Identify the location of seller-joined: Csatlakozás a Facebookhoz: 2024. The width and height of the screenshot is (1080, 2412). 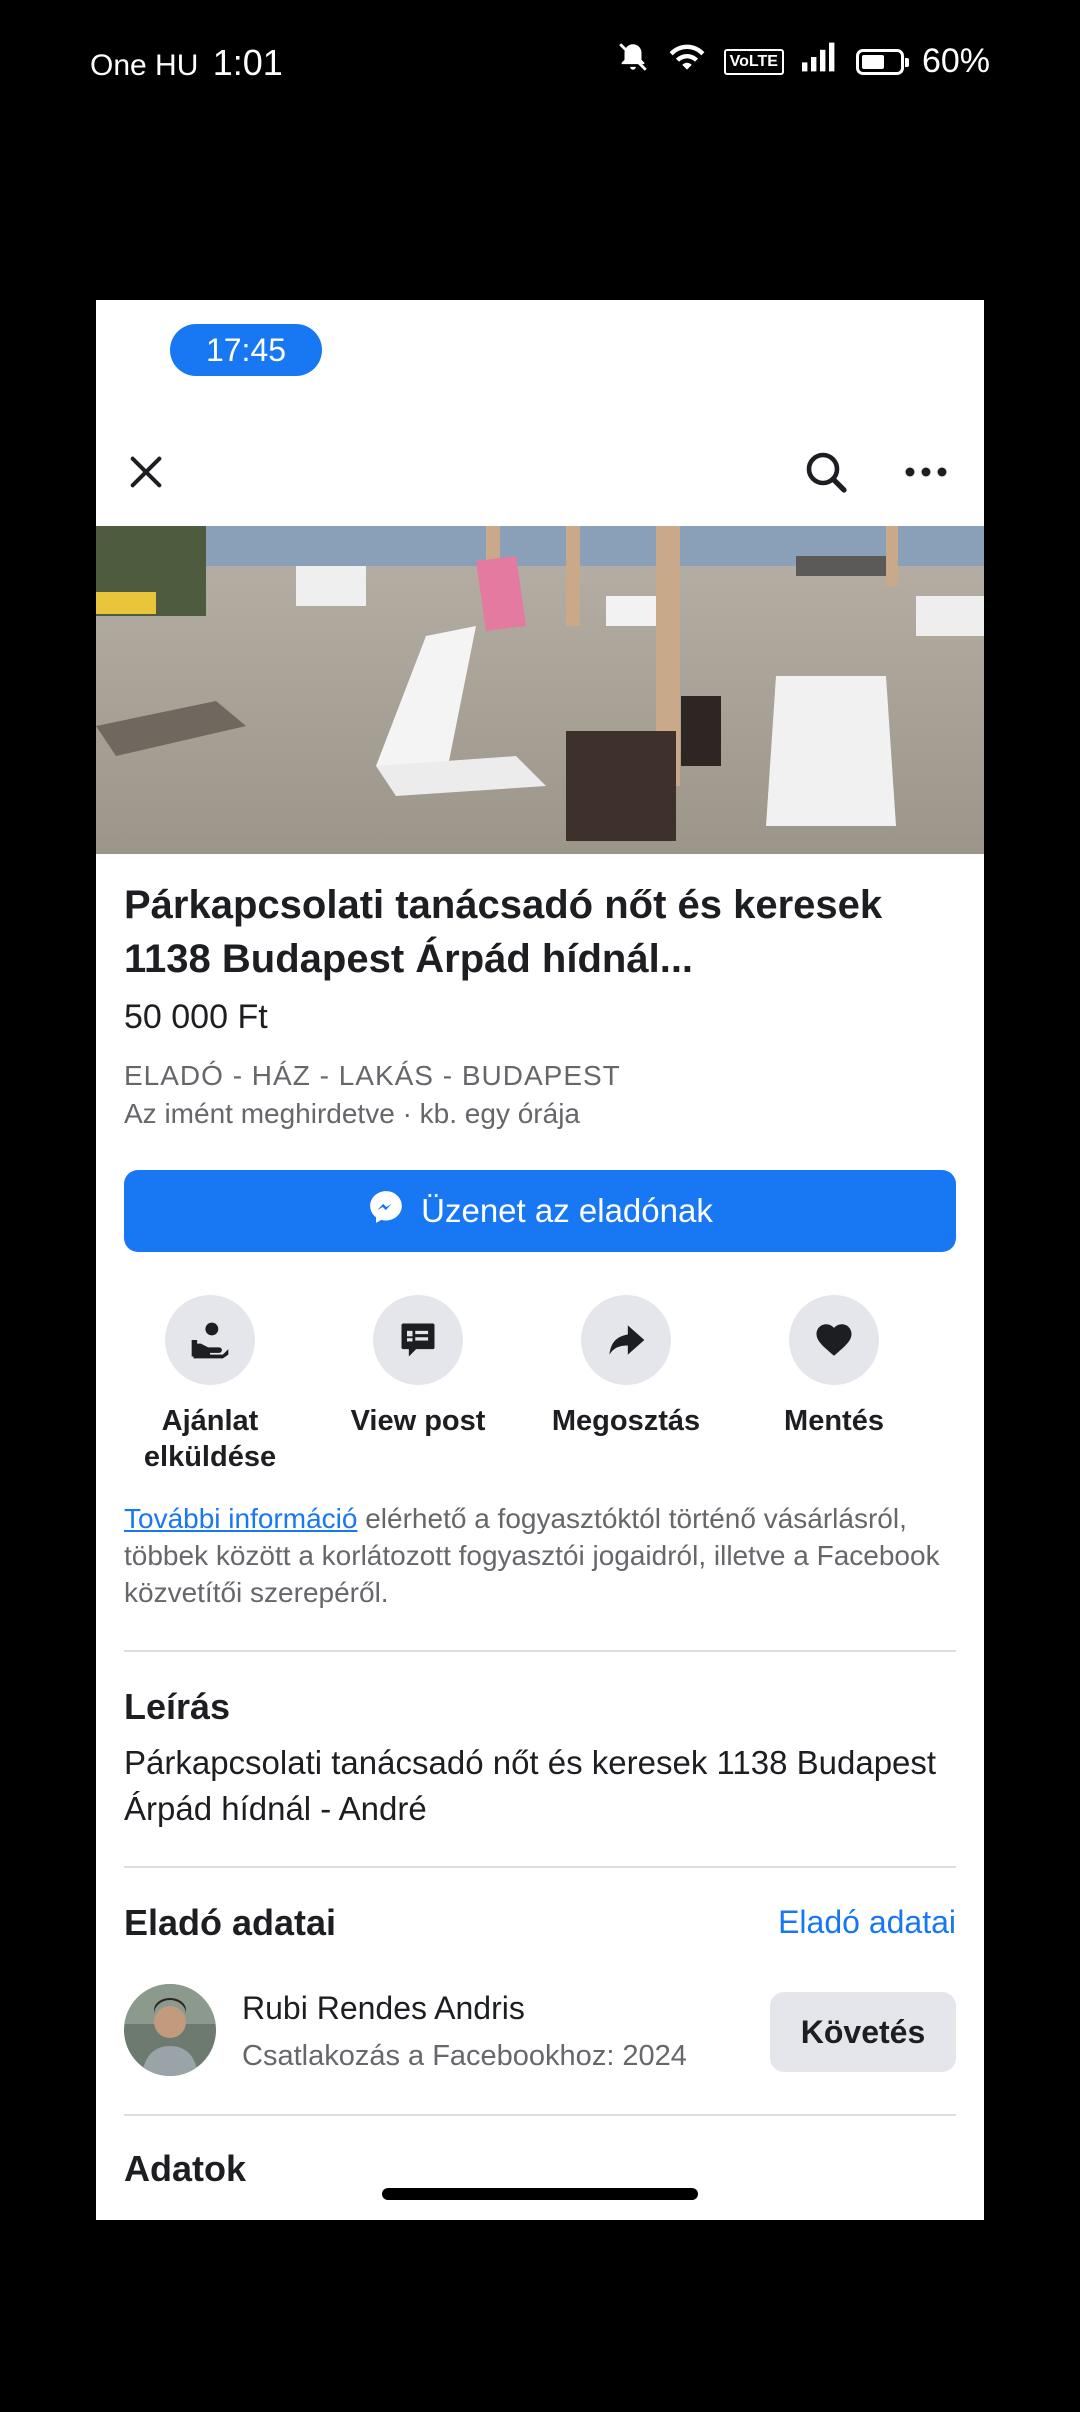
(464, 2056).